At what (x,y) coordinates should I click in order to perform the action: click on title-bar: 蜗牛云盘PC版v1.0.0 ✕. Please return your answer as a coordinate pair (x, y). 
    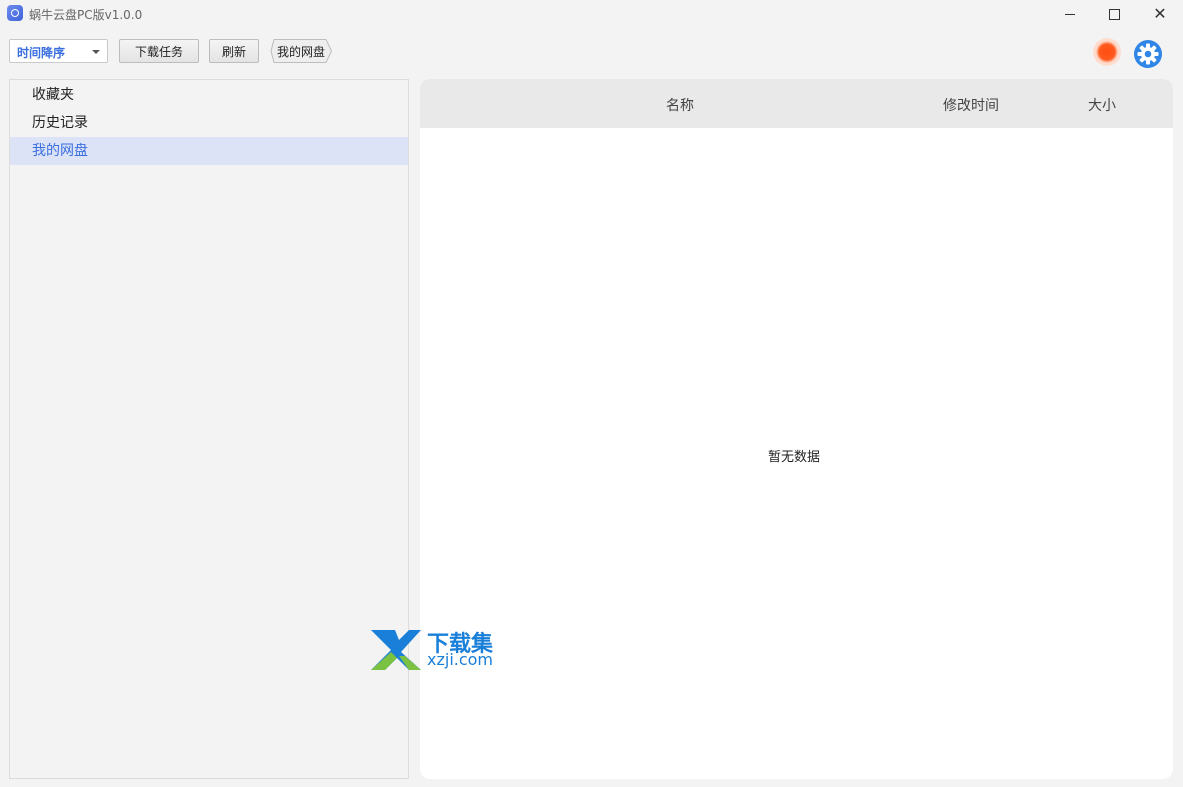
    Looking at the image, I should click on (591, 14).